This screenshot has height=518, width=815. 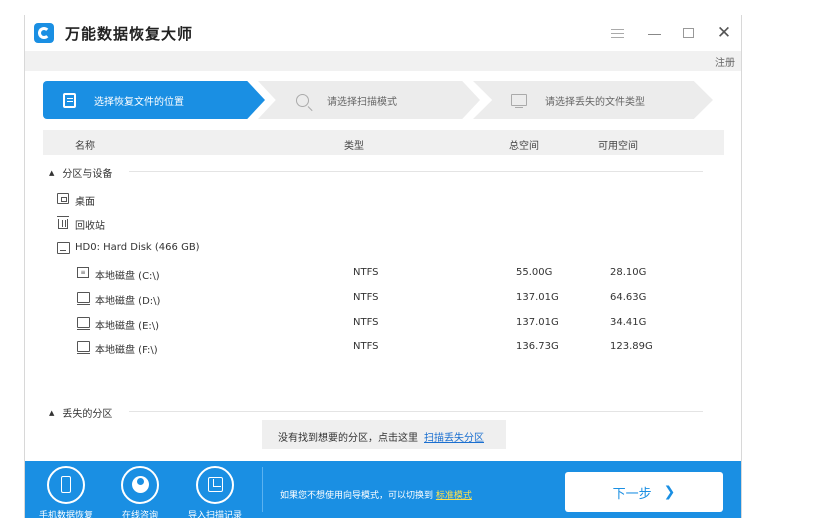 I want to click on step-label: 请选择扫描模式, so click(x=362, y=102).